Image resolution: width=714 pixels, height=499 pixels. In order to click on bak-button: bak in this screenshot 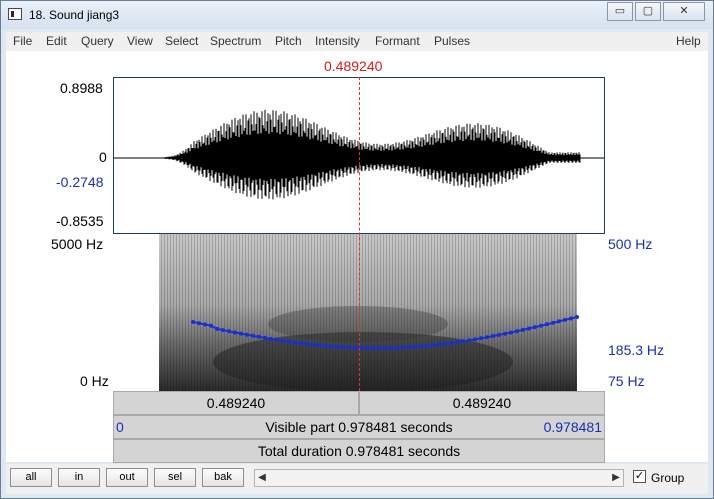, I will do `click(223, 477)`.